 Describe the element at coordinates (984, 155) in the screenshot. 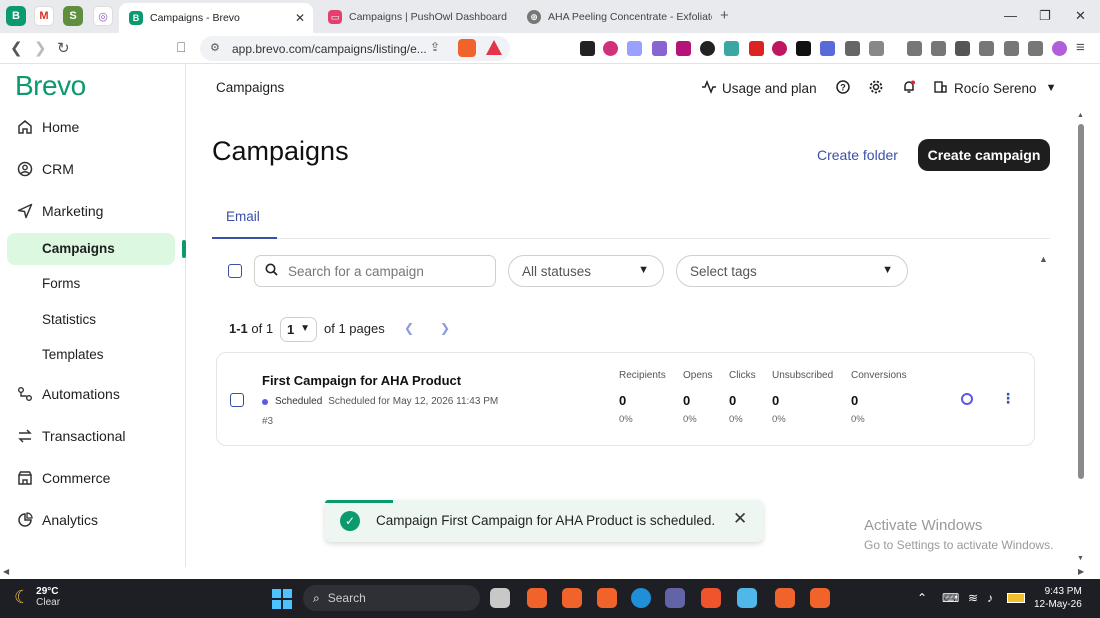

I see `create-campaign-button: Create campaign` at that location.